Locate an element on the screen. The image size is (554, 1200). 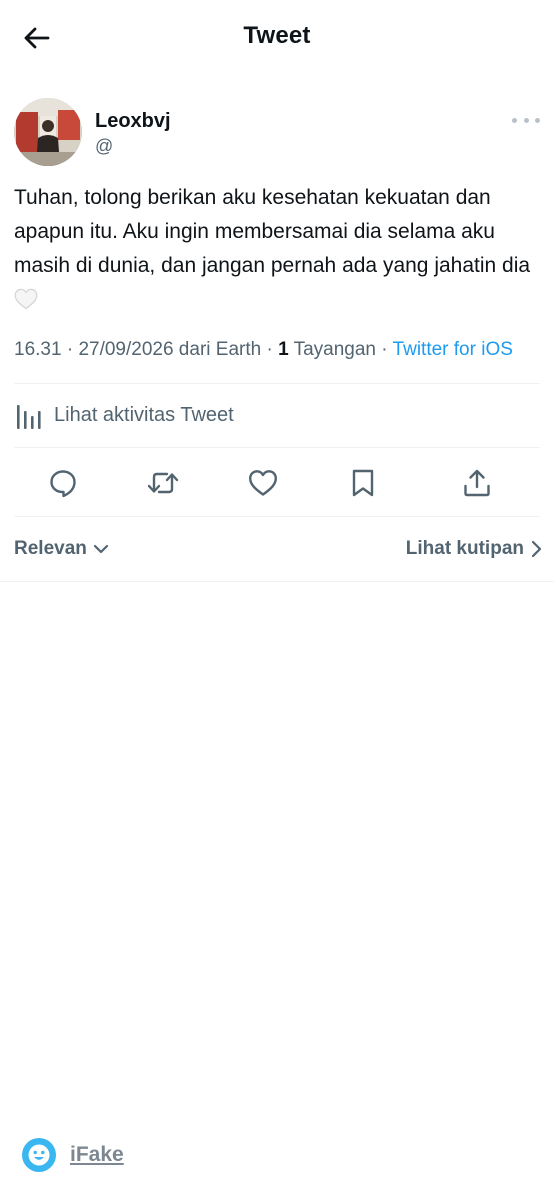
tweet-actions is located at coordinates (277, 483).